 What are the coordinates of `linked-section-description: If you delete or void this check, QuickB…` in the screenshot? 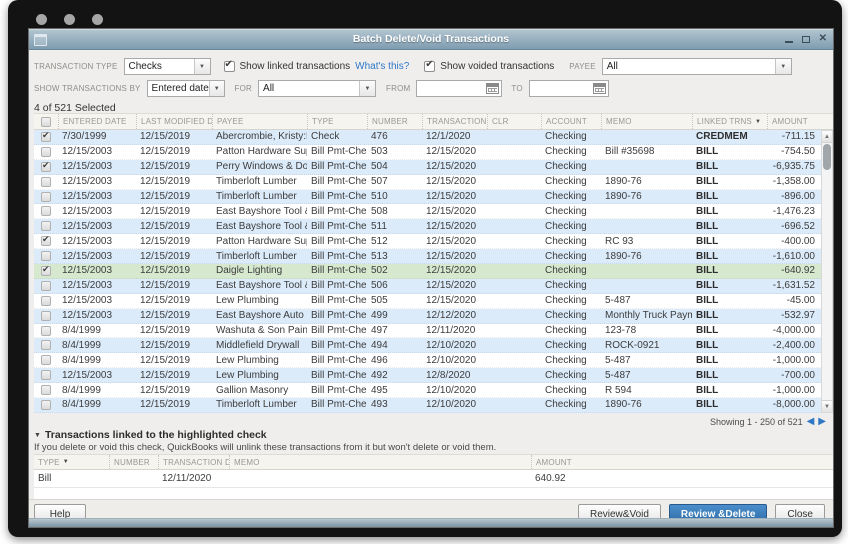 It's located at (265, 447).